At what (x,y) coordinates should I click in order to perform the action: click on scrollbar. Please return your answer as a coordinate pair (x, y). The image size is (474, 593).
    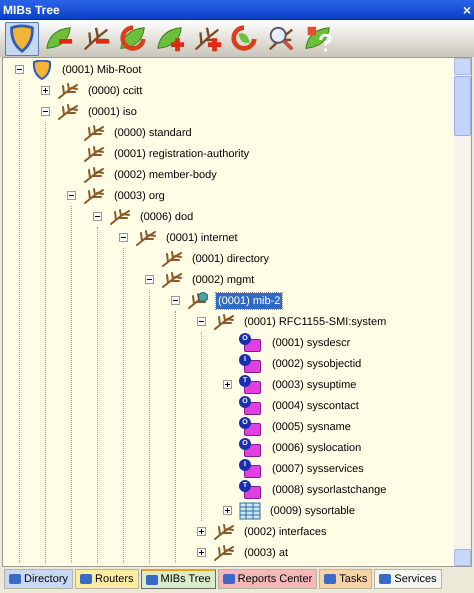
    Looking at the image, I should click on (462, 312).